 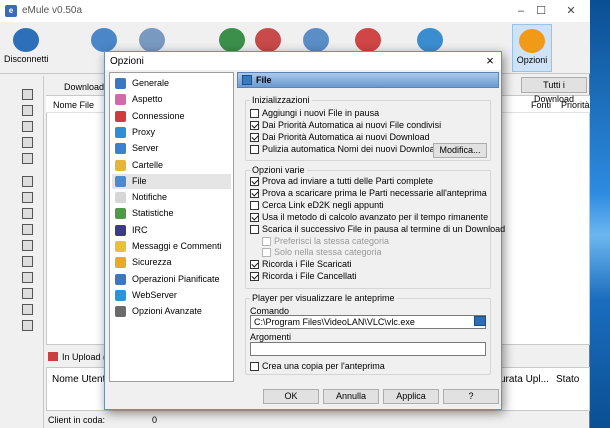 What do you see at coordinates (521, 11) in the screenshot?
I see `minimize-button: –` at bounding box center [521, 11].